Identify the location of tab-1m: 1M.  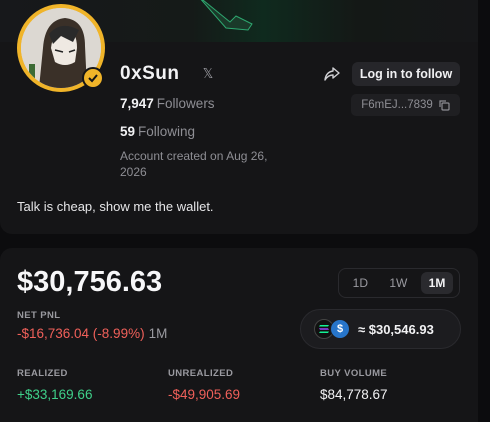
(437, 283).